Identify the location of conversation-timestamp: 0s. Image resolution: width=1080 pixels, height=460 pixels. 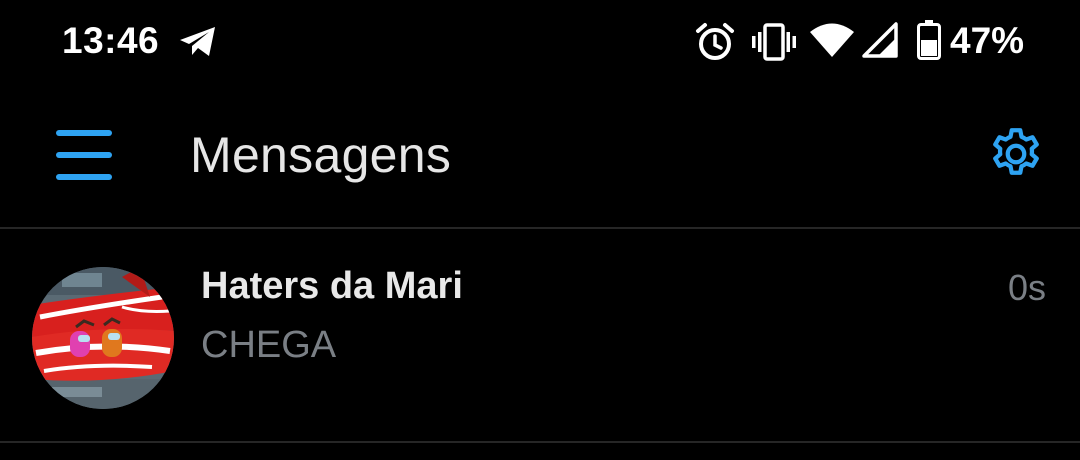
(1026, 287).